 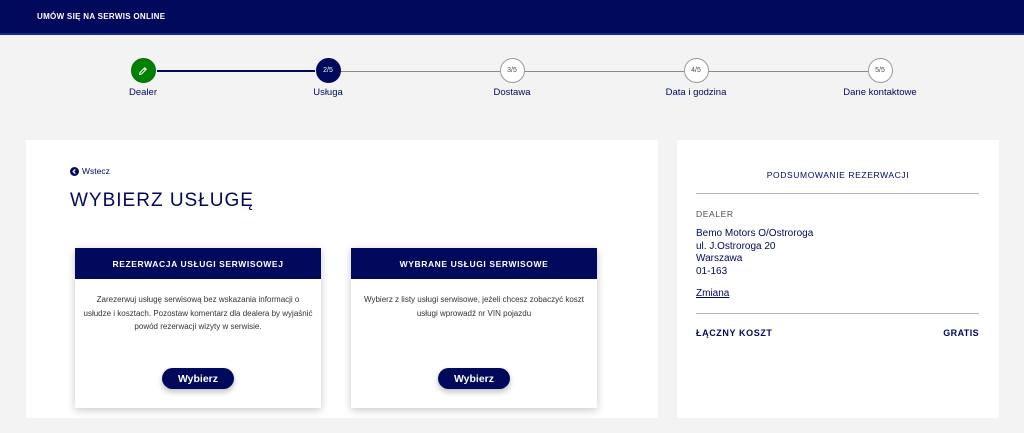 What do you see at coordinates (101, 16) in the screenshot?
I see `header-title: UMÓW SIĘ NA SERWIS ONLINE` at bounding box center [101, 16].